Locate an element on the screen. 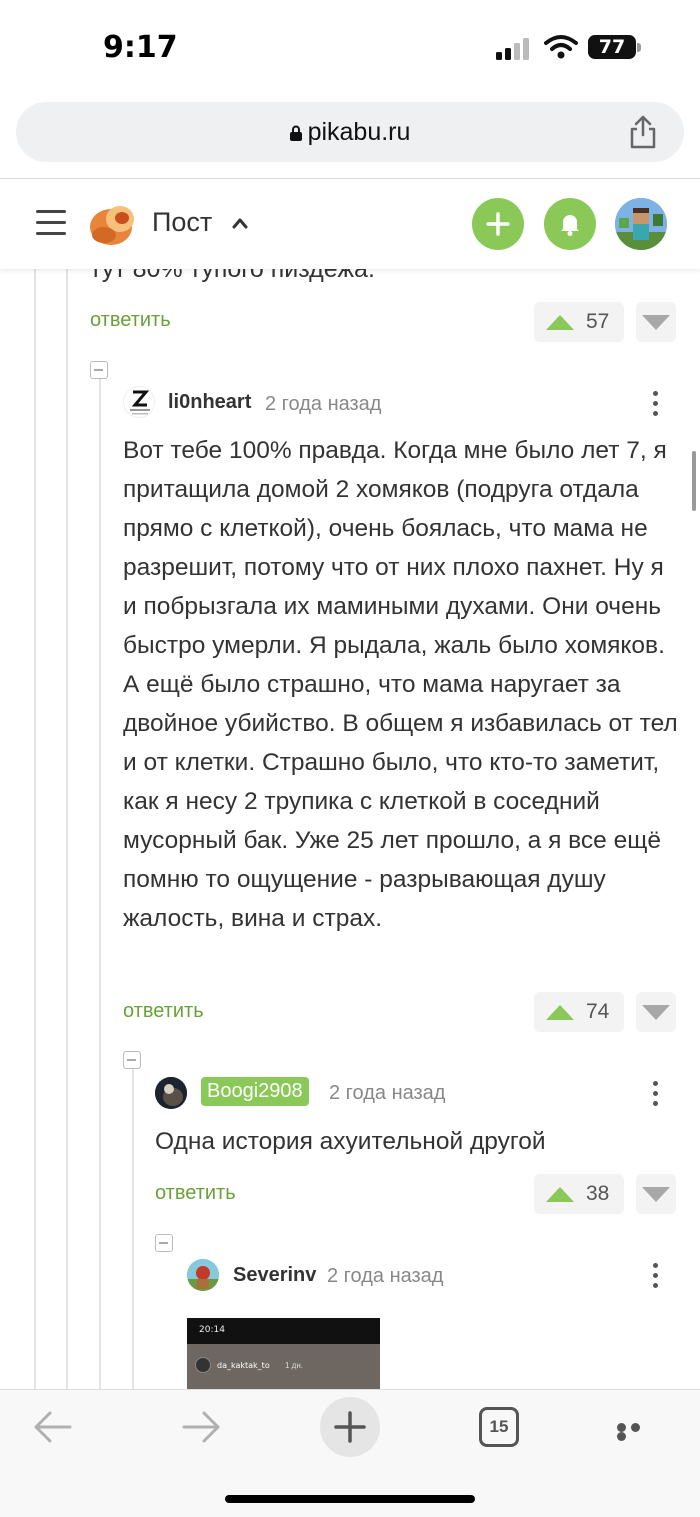 The image size is (700, 1517). notifications-button is located at coordinates (570, 224).